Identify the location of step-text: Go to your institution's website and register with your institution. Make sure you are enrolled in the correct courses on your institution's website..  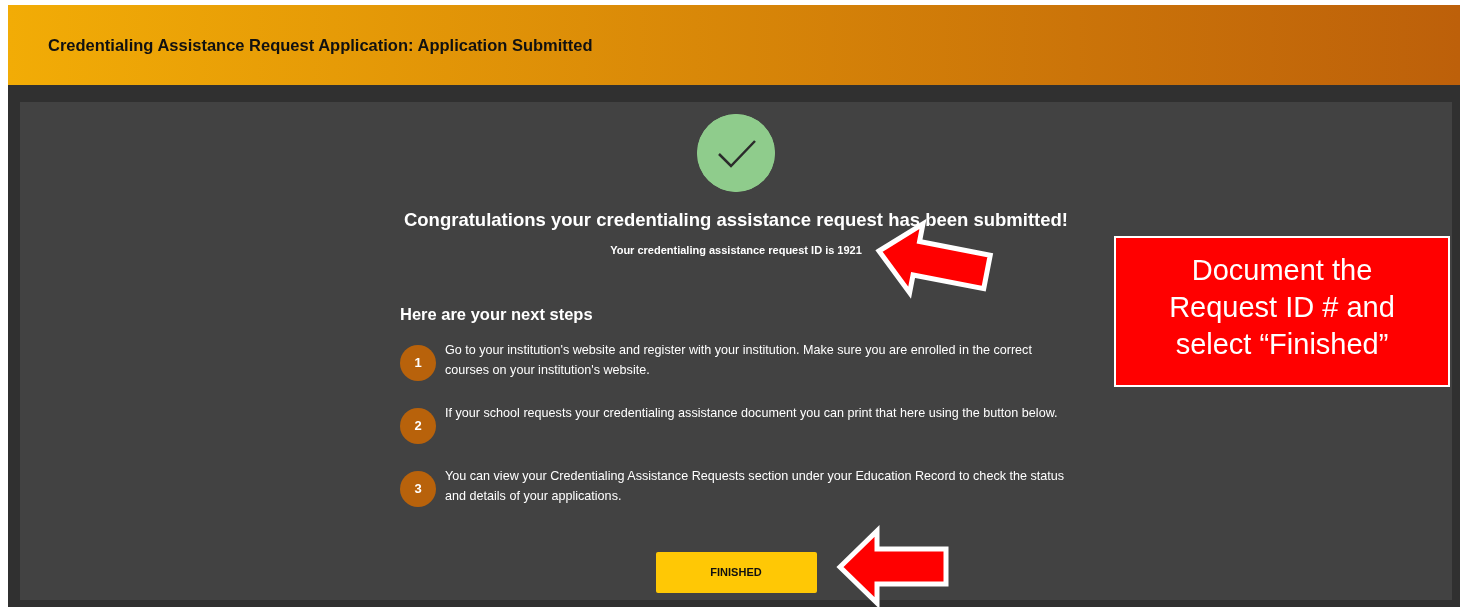
(739, 360).